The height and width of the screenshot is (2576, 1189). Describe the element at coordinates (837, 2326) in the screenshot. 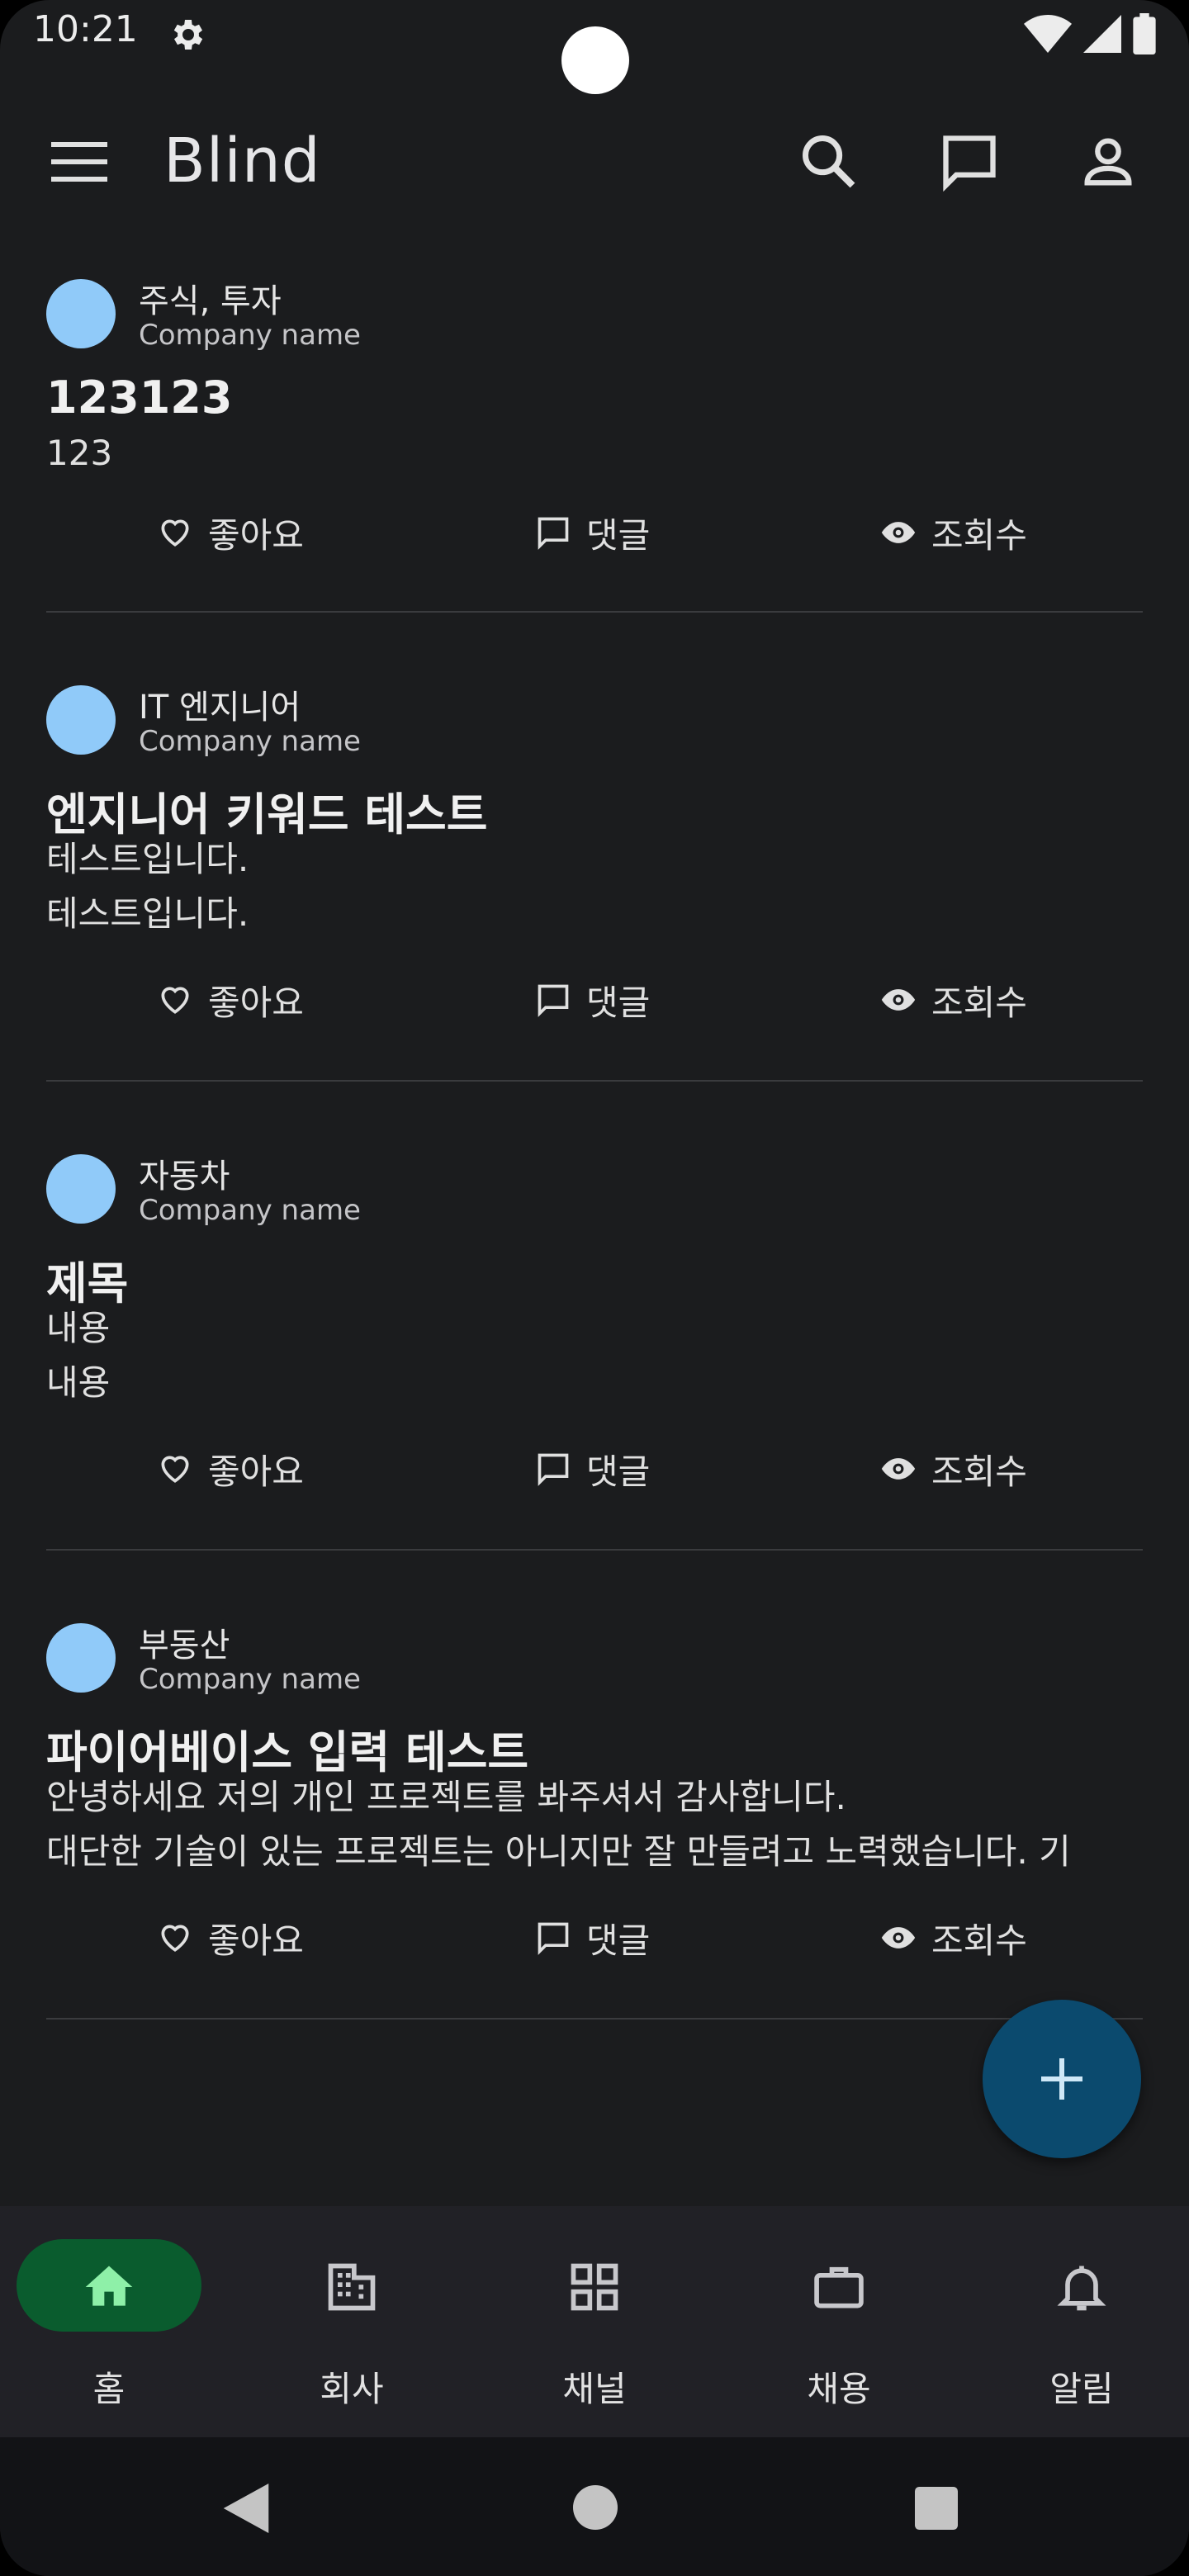

I see `nav-item-jobs: 채용` at that location.